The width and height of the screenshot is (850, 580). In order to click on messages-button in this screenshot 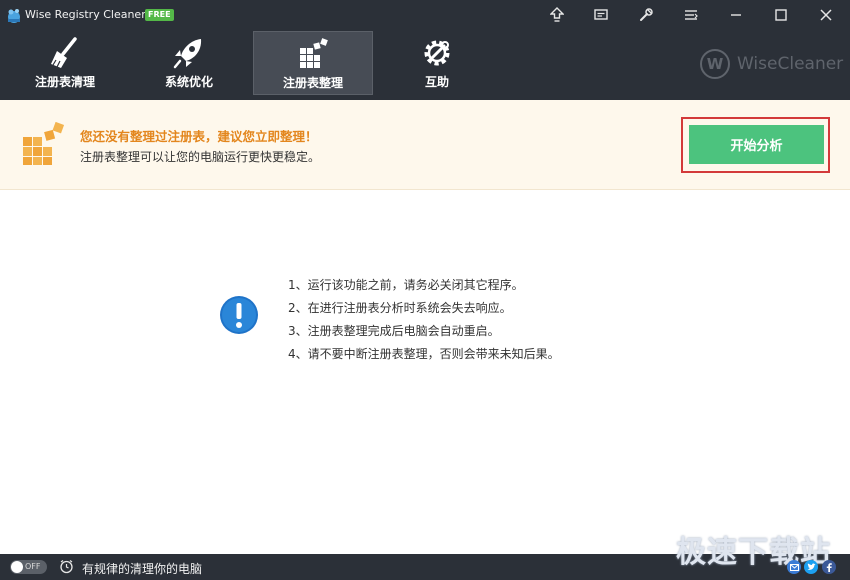, I will do `click(601, 15)`.